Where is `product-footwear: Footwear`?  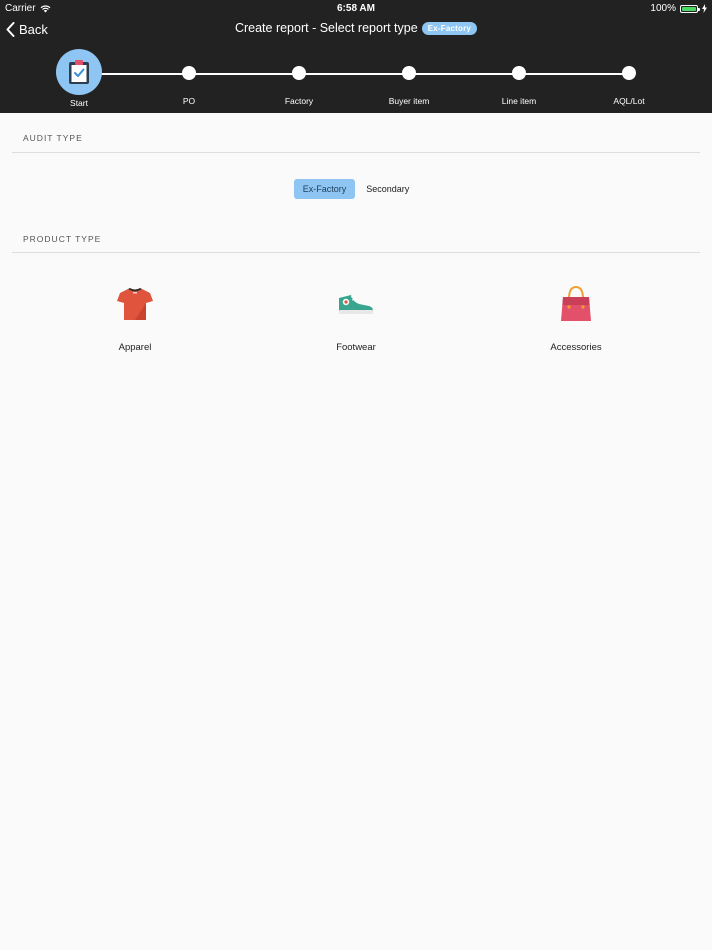
product-footwear: Footwear is located at coordinates (356, 318).